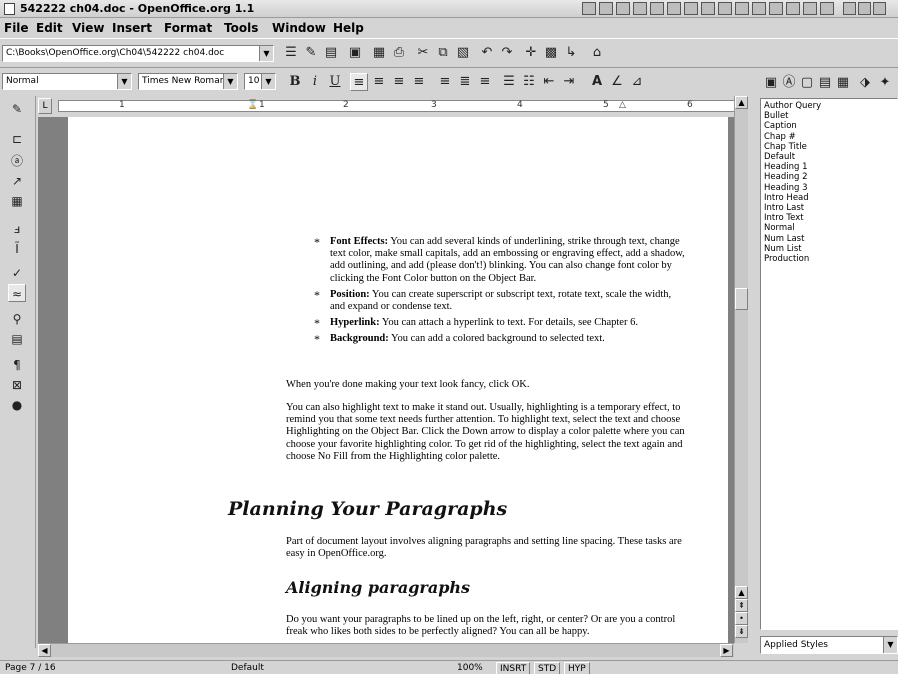 The image size is (898, 674). Describe the element at coordinates (741, 618) in the screenshot. I see `navigation-icon: •` at that location.